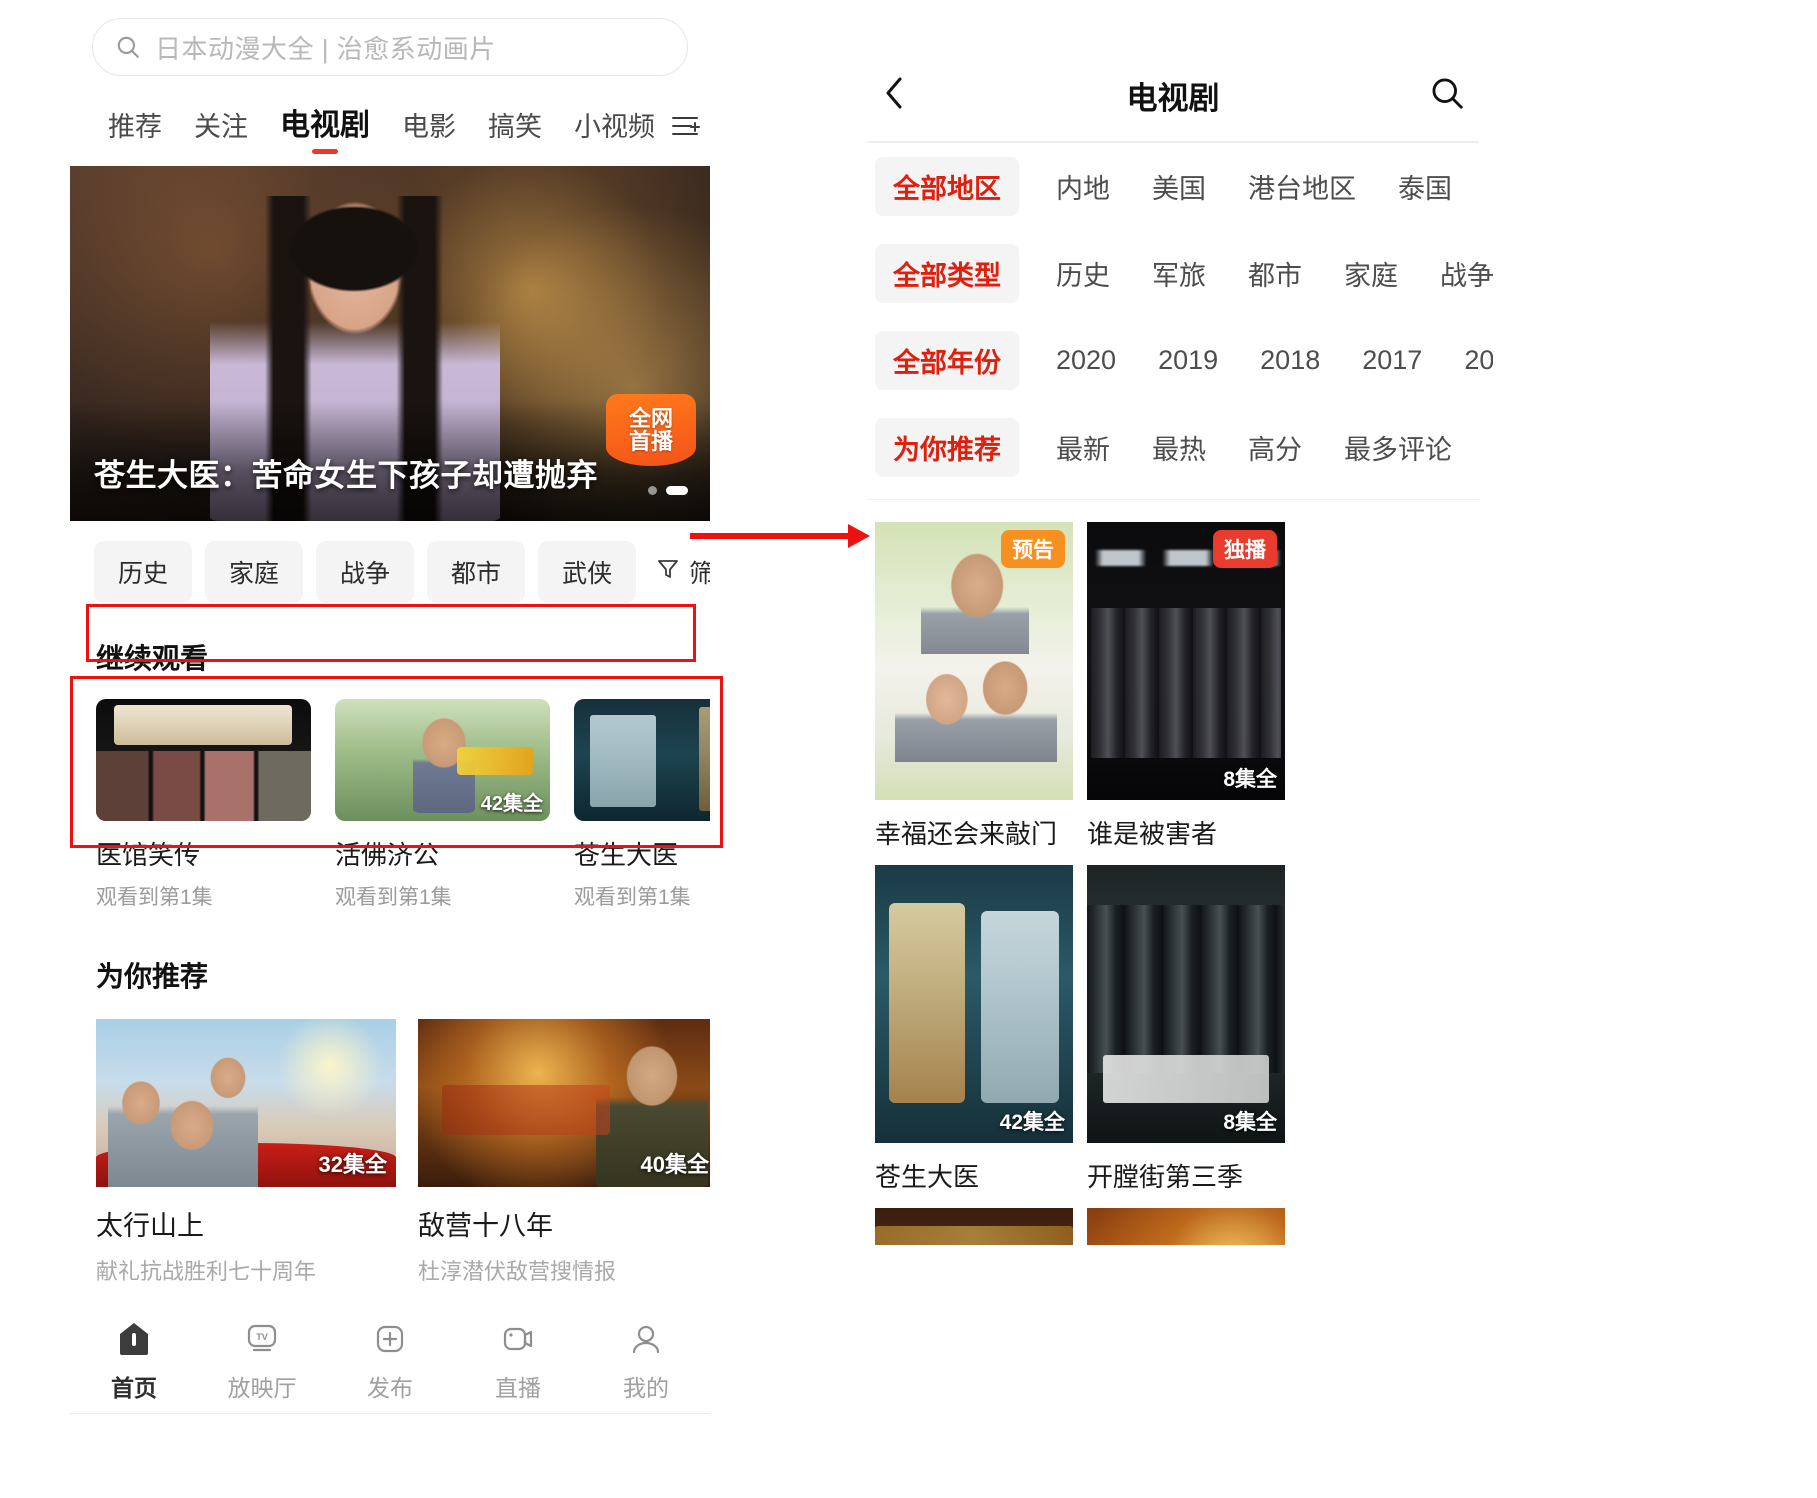 This screenshot has width=1817, height=1498. Describe the element at coordinates (1275, 273) in the screenshot. I see `filter-option-type-2: 都市` at that location.